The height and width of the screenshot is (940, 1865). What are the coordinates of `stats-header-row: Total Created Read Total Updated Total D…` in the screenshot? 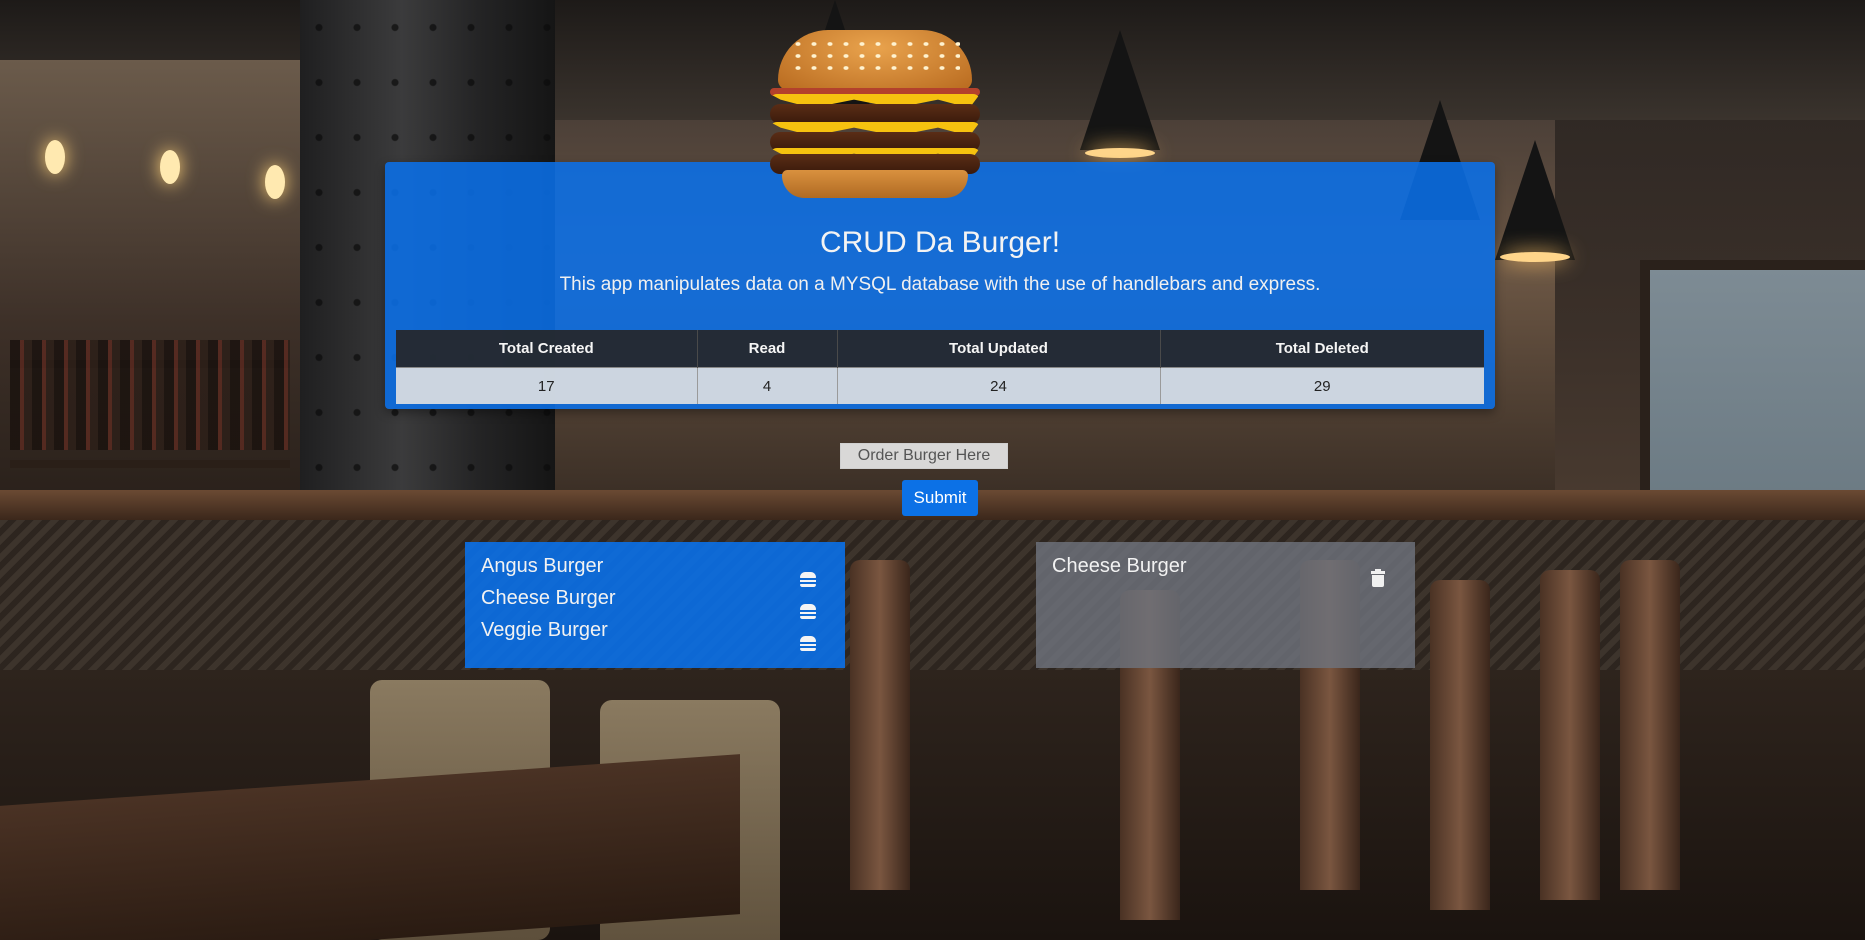 It's located at (940, 349).